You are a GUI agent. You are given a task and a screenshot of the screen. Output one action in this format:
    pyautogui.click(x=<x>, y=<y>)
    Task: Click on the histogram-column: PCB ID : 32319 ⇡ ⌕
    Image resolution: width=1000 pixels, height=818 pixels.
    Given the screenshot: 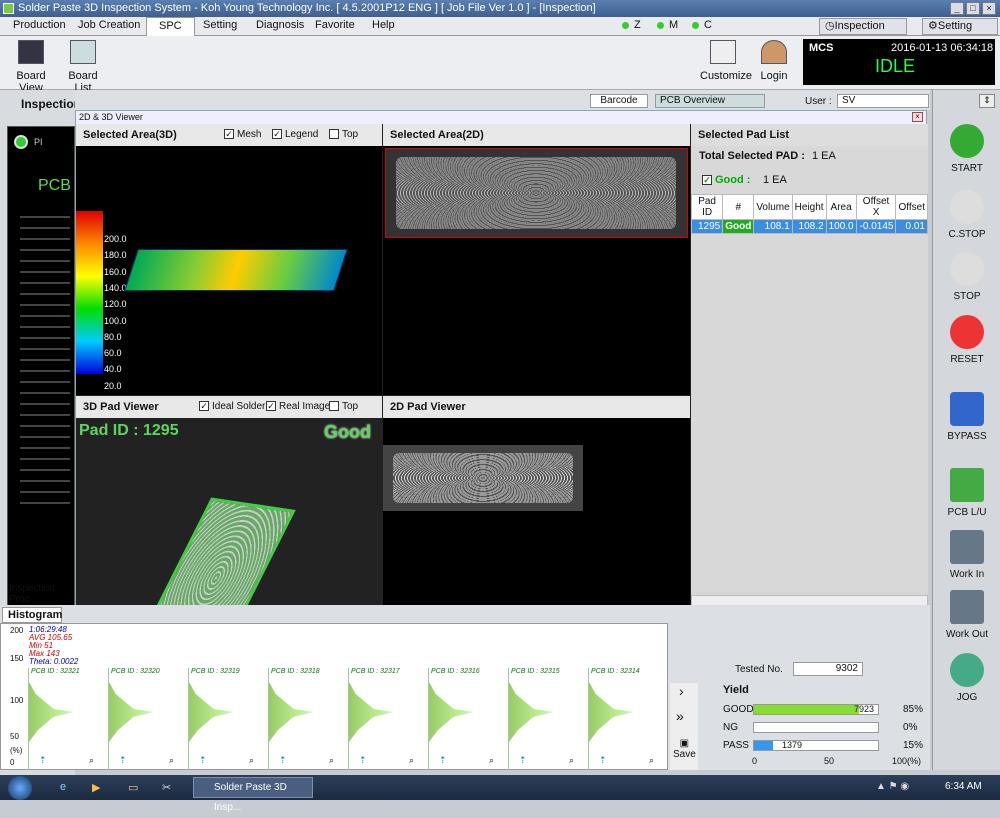 What is the action you would take?
    pyautogui.click(x=227, y=719)
    